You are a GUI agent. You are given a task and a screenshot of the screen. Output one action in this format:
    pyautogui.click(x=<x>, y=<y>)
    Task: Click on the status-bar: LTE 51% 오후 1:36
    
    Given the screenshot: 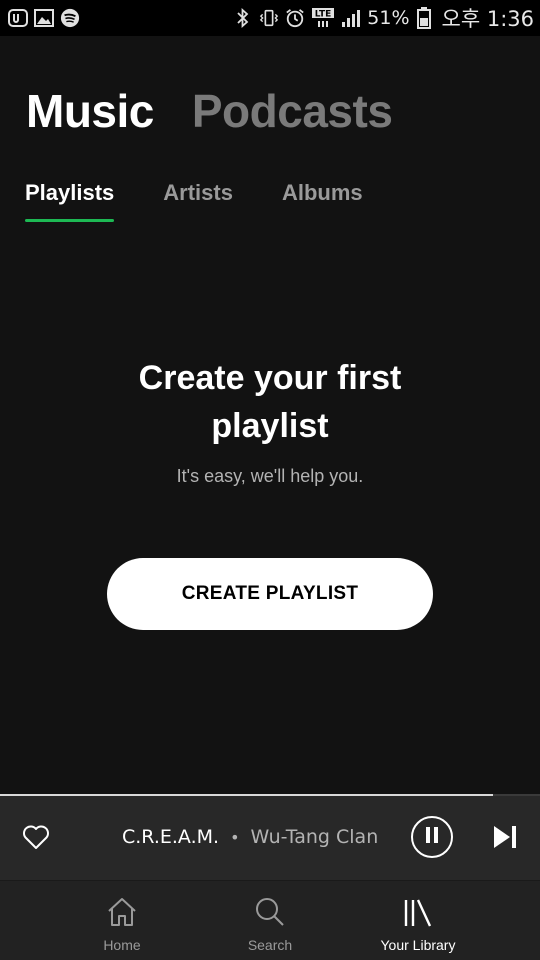 What is the action you would take?
    pyautogui.click(x=270, y=18)
    